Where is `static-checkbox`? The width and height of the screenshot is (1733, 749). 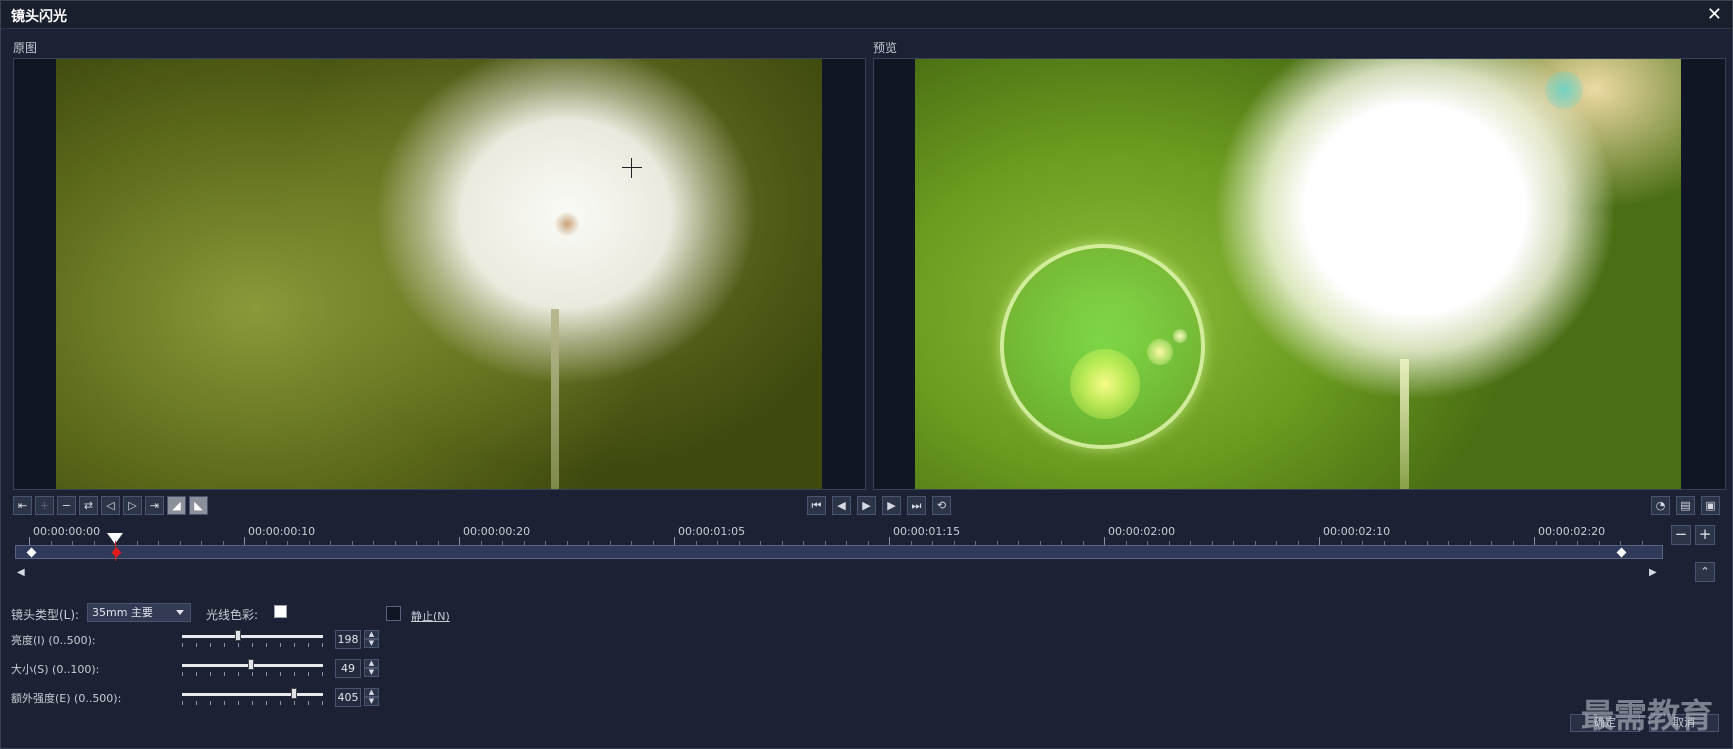
static-checkbox is located at coordinates (393, 613).